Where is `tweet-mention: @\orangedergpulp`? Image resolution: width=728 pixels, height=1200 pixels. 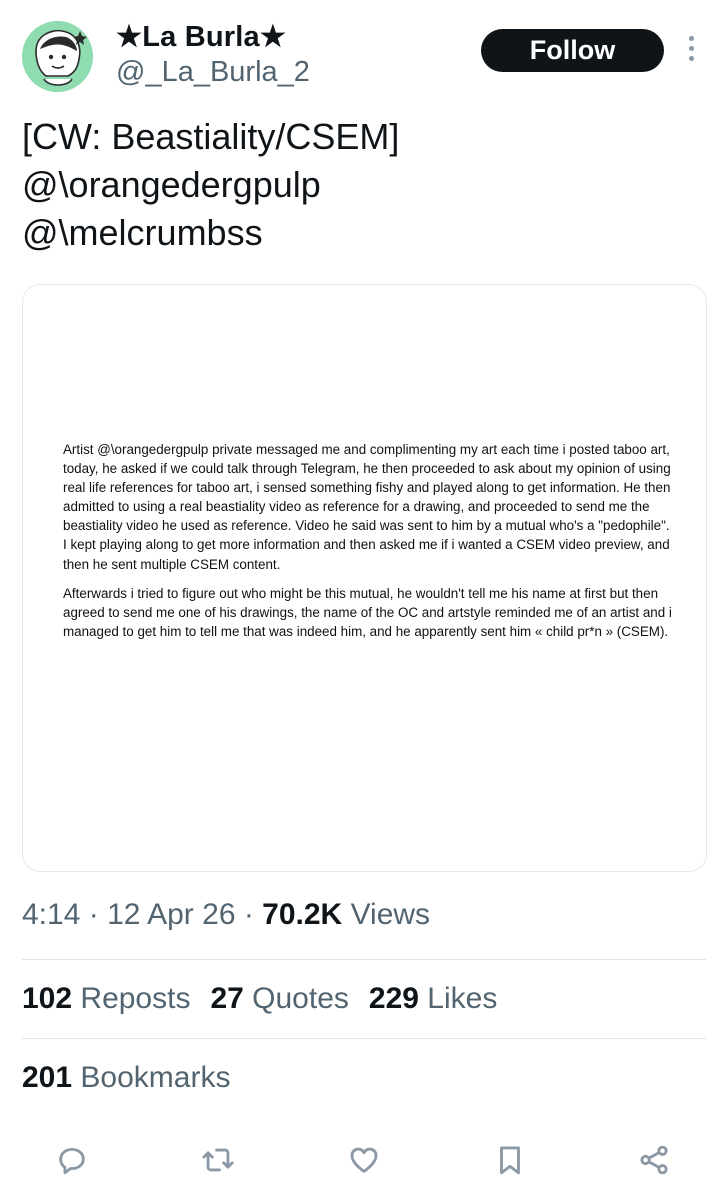 tweet-mention: @\orangedergpulp is located at coordinates (362, 185).